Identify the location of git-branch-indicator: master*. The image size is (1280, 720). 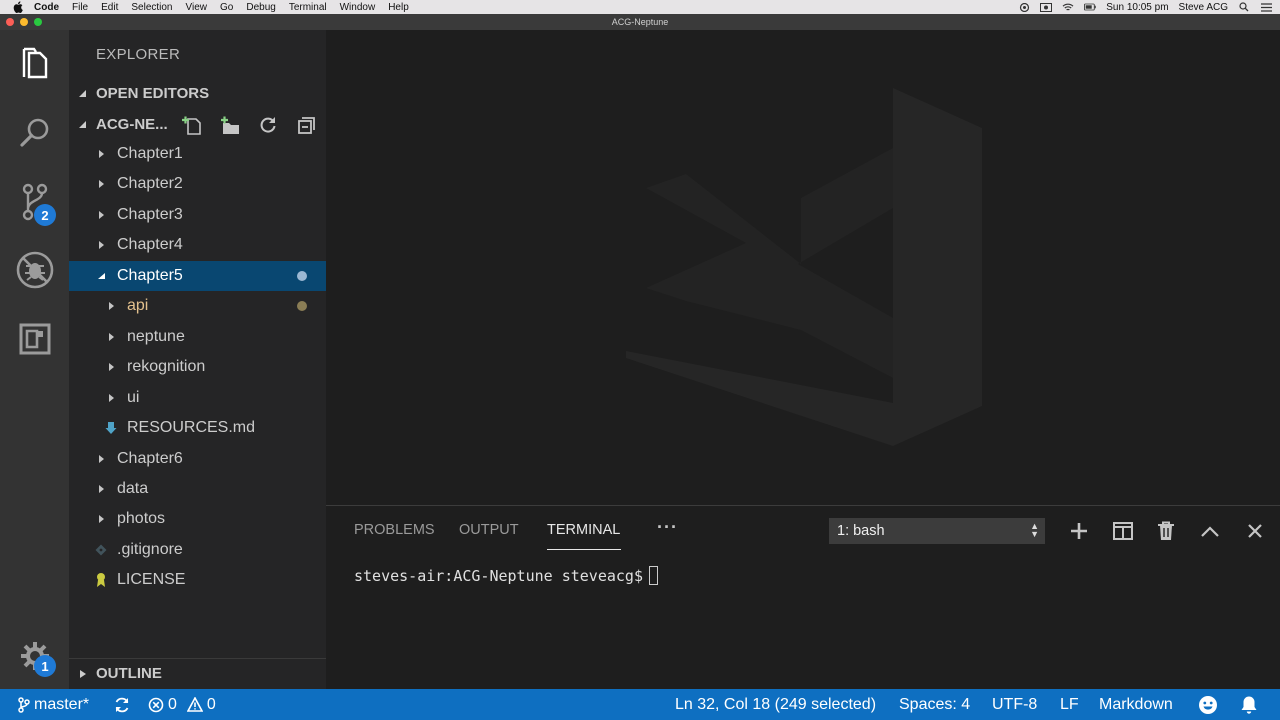
(53, 704).